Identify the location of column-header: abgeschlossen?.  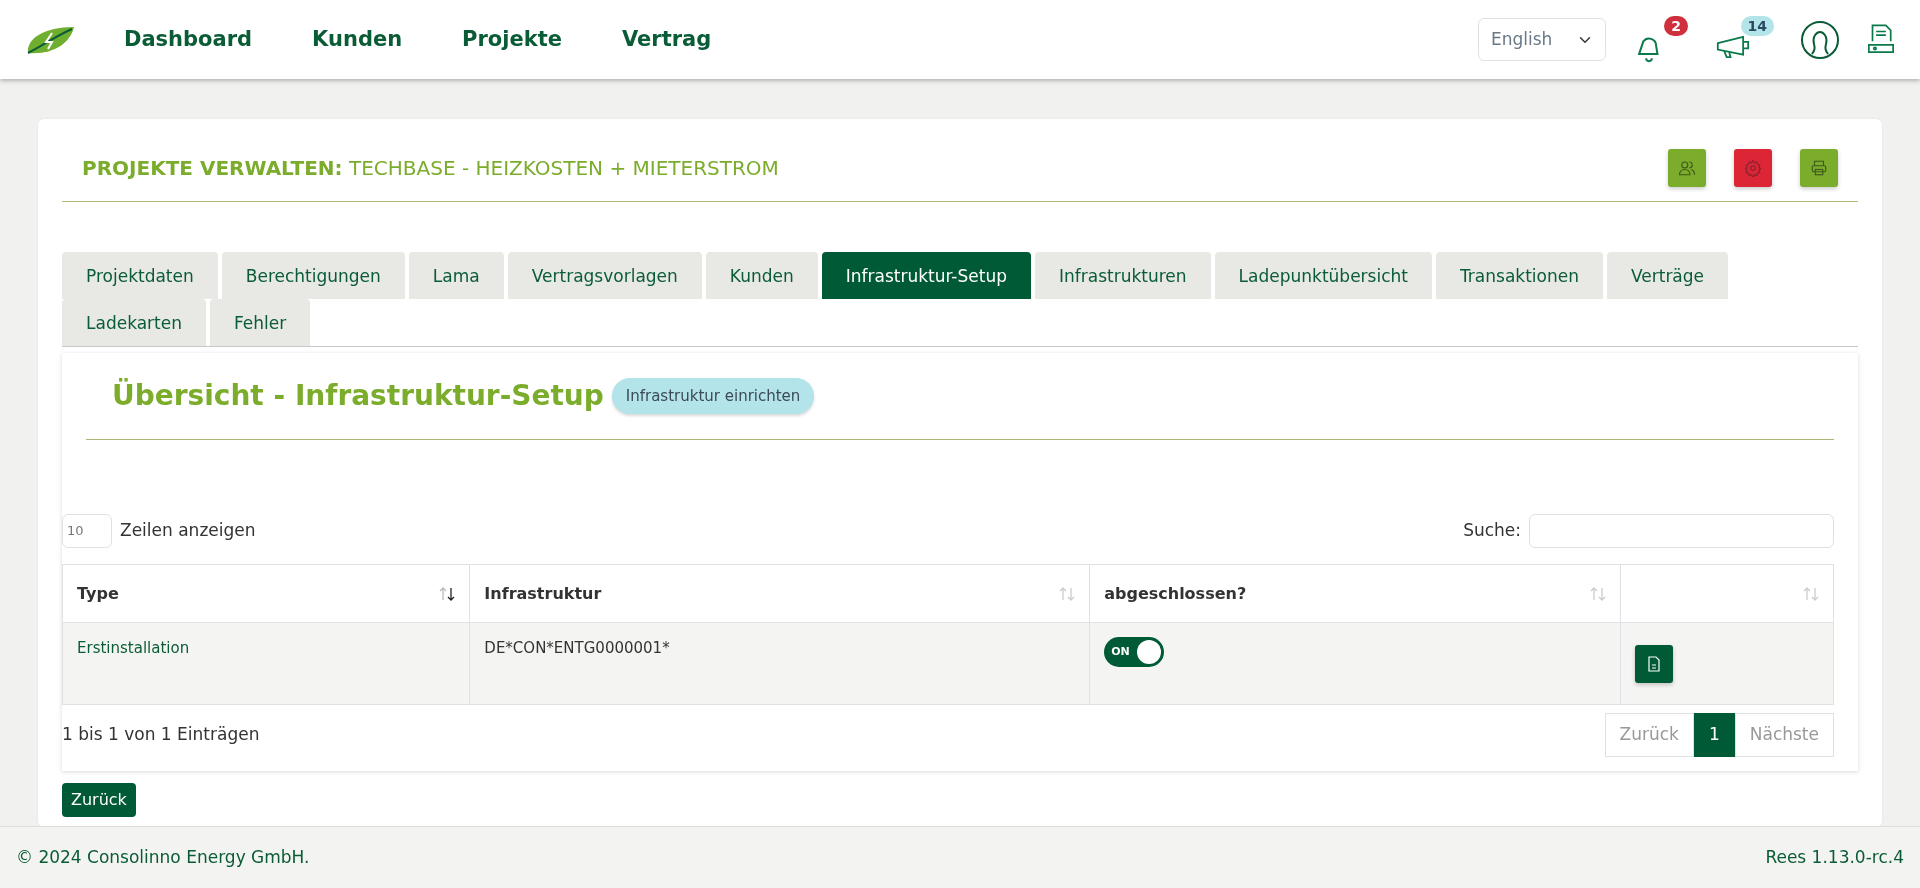
(1175, 593).